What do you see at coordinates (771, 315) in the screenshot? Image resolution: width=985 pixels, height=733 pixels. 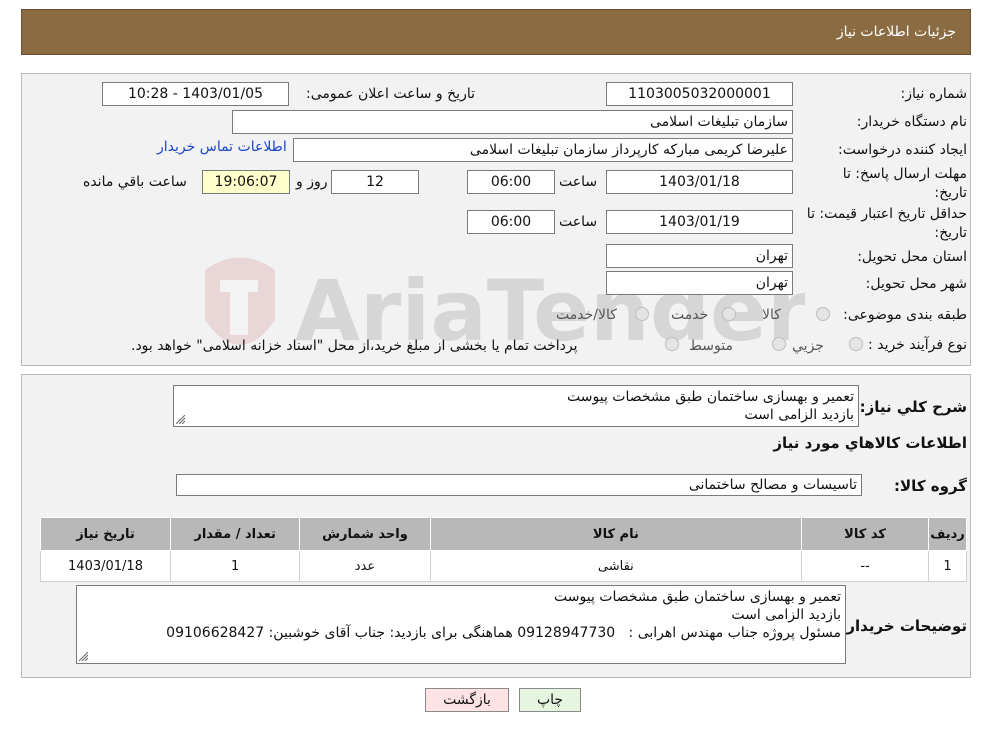 I see `category-goods-label: کالا` at bounding box center [771, 315].